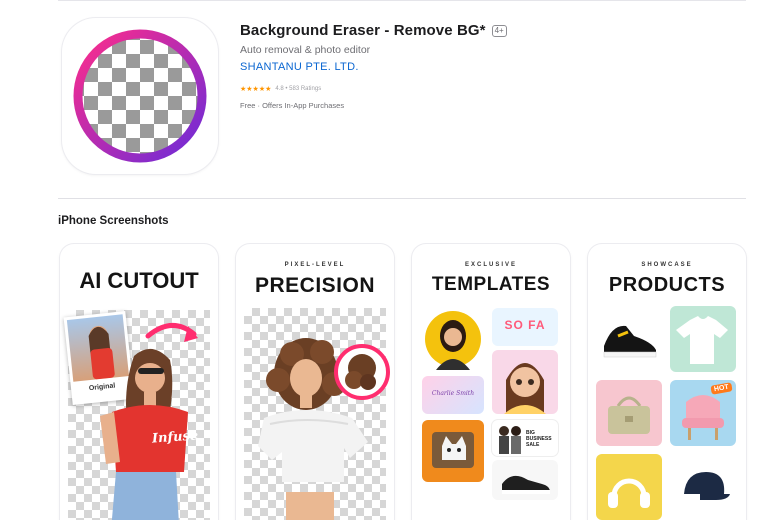 Image resolution: width=780 pixels, height=520 pixels. What do you see at coordinates (629, 339) in the screenshot?
I see `product-tile-sneaker` at bounding box center [629, 339].